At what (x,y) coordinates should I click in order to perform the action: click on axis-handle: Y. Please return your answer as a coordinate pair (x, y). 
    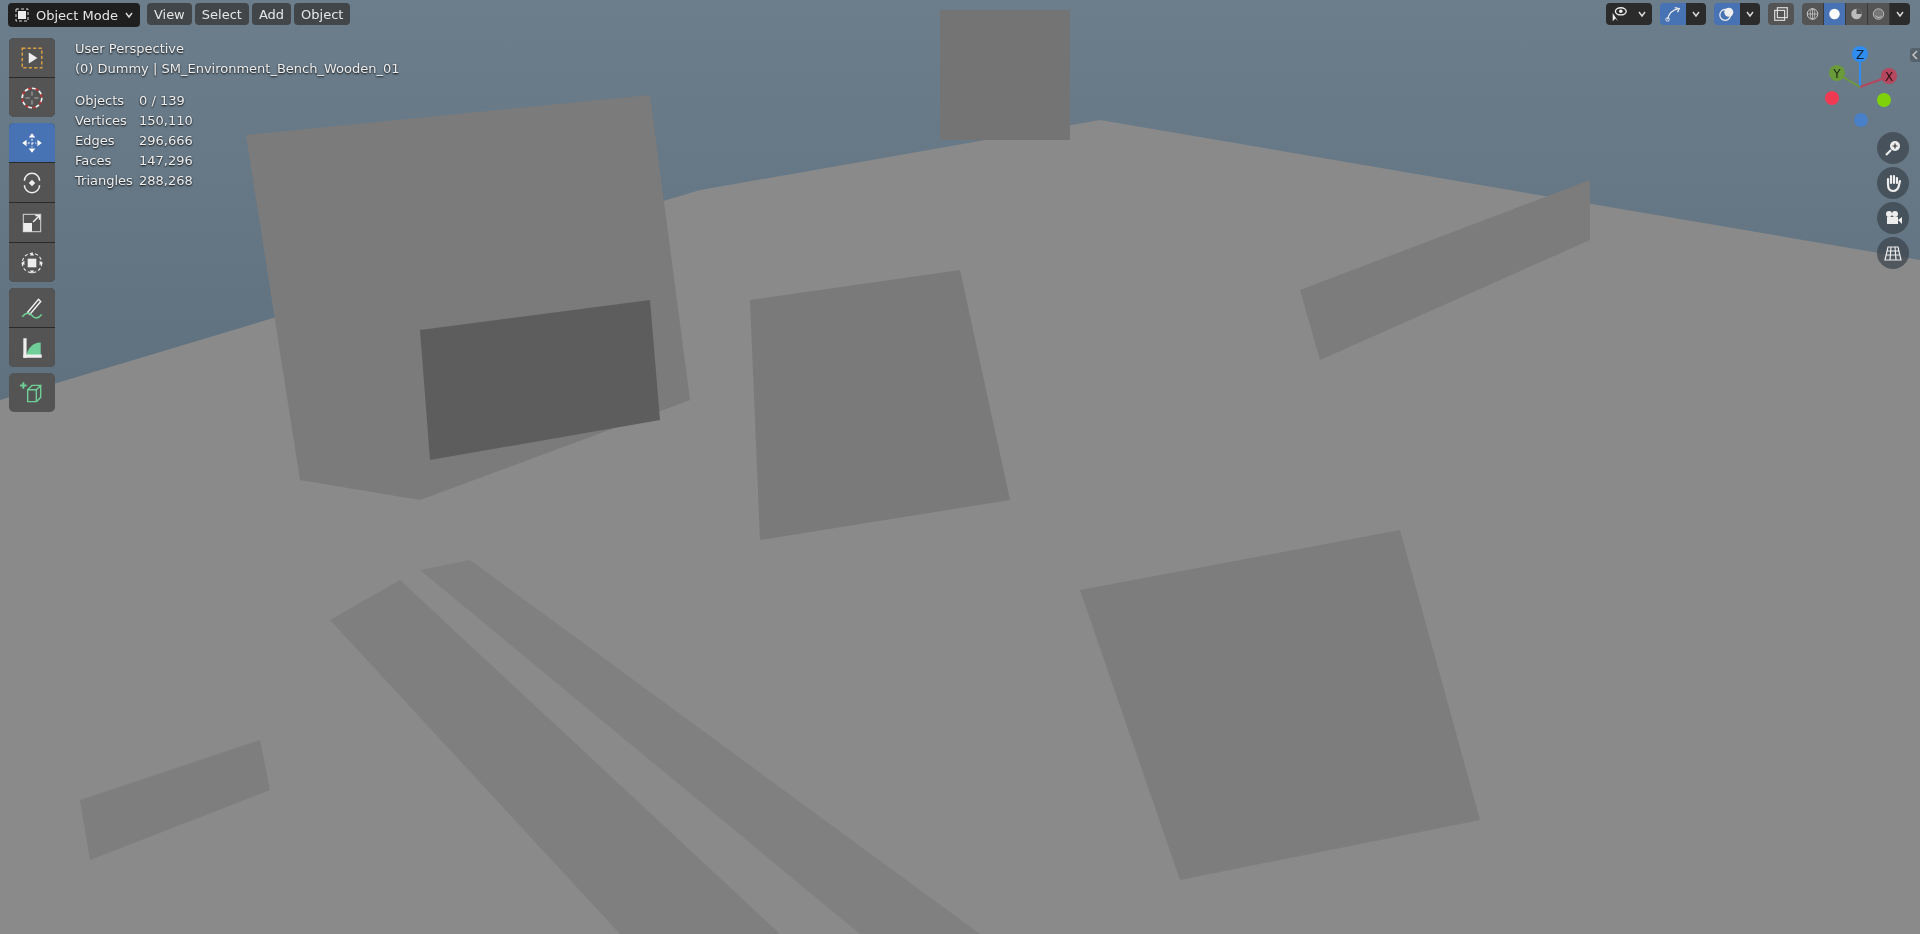
    Looking at the image, I should click on (1837, 73).